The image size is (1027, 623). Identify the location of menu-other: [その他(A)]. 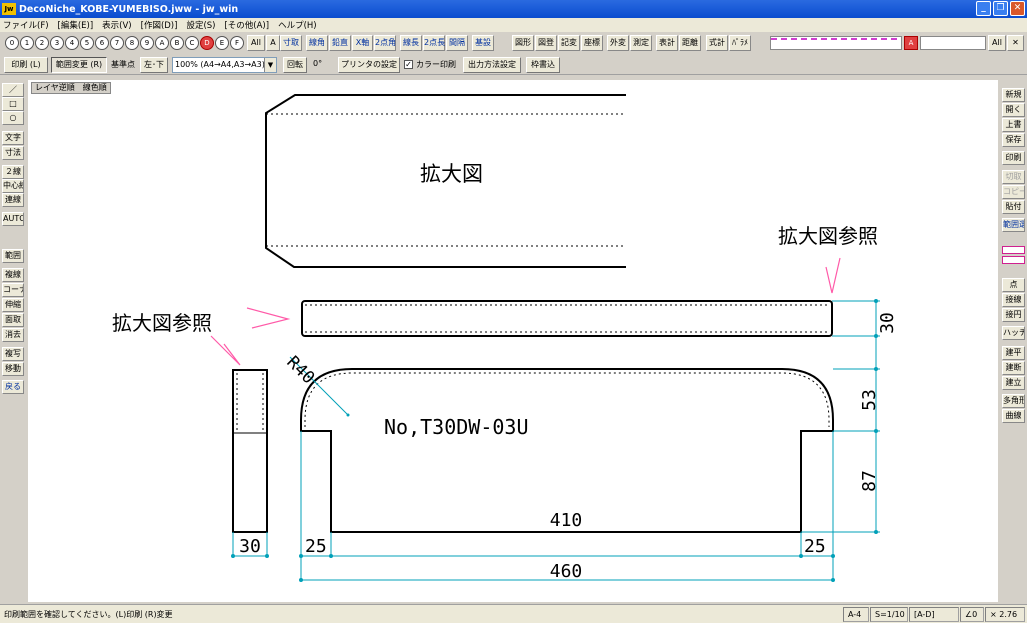
(246, 25).